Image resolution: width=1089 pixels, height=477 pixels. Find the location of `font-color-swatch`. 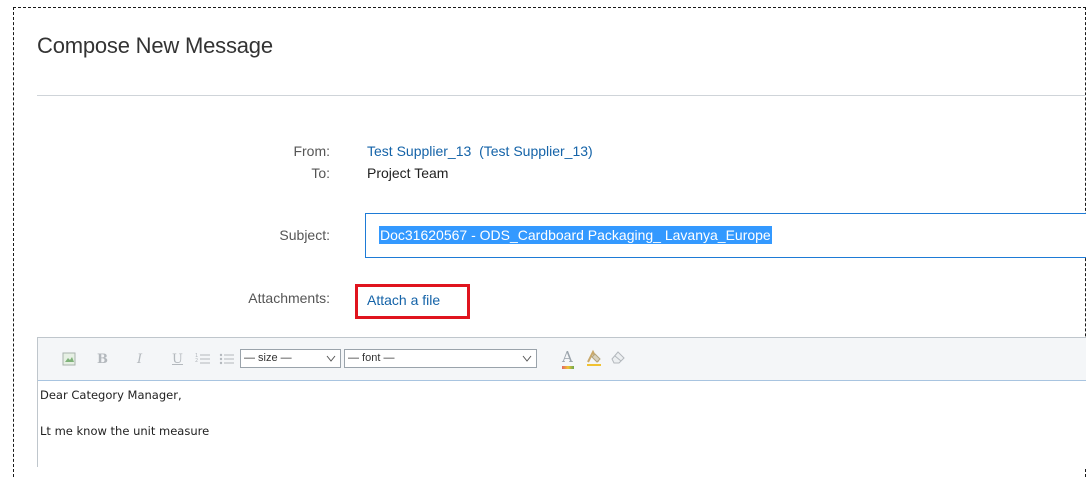

font-color-swatch is located at coordinates (568, 367).